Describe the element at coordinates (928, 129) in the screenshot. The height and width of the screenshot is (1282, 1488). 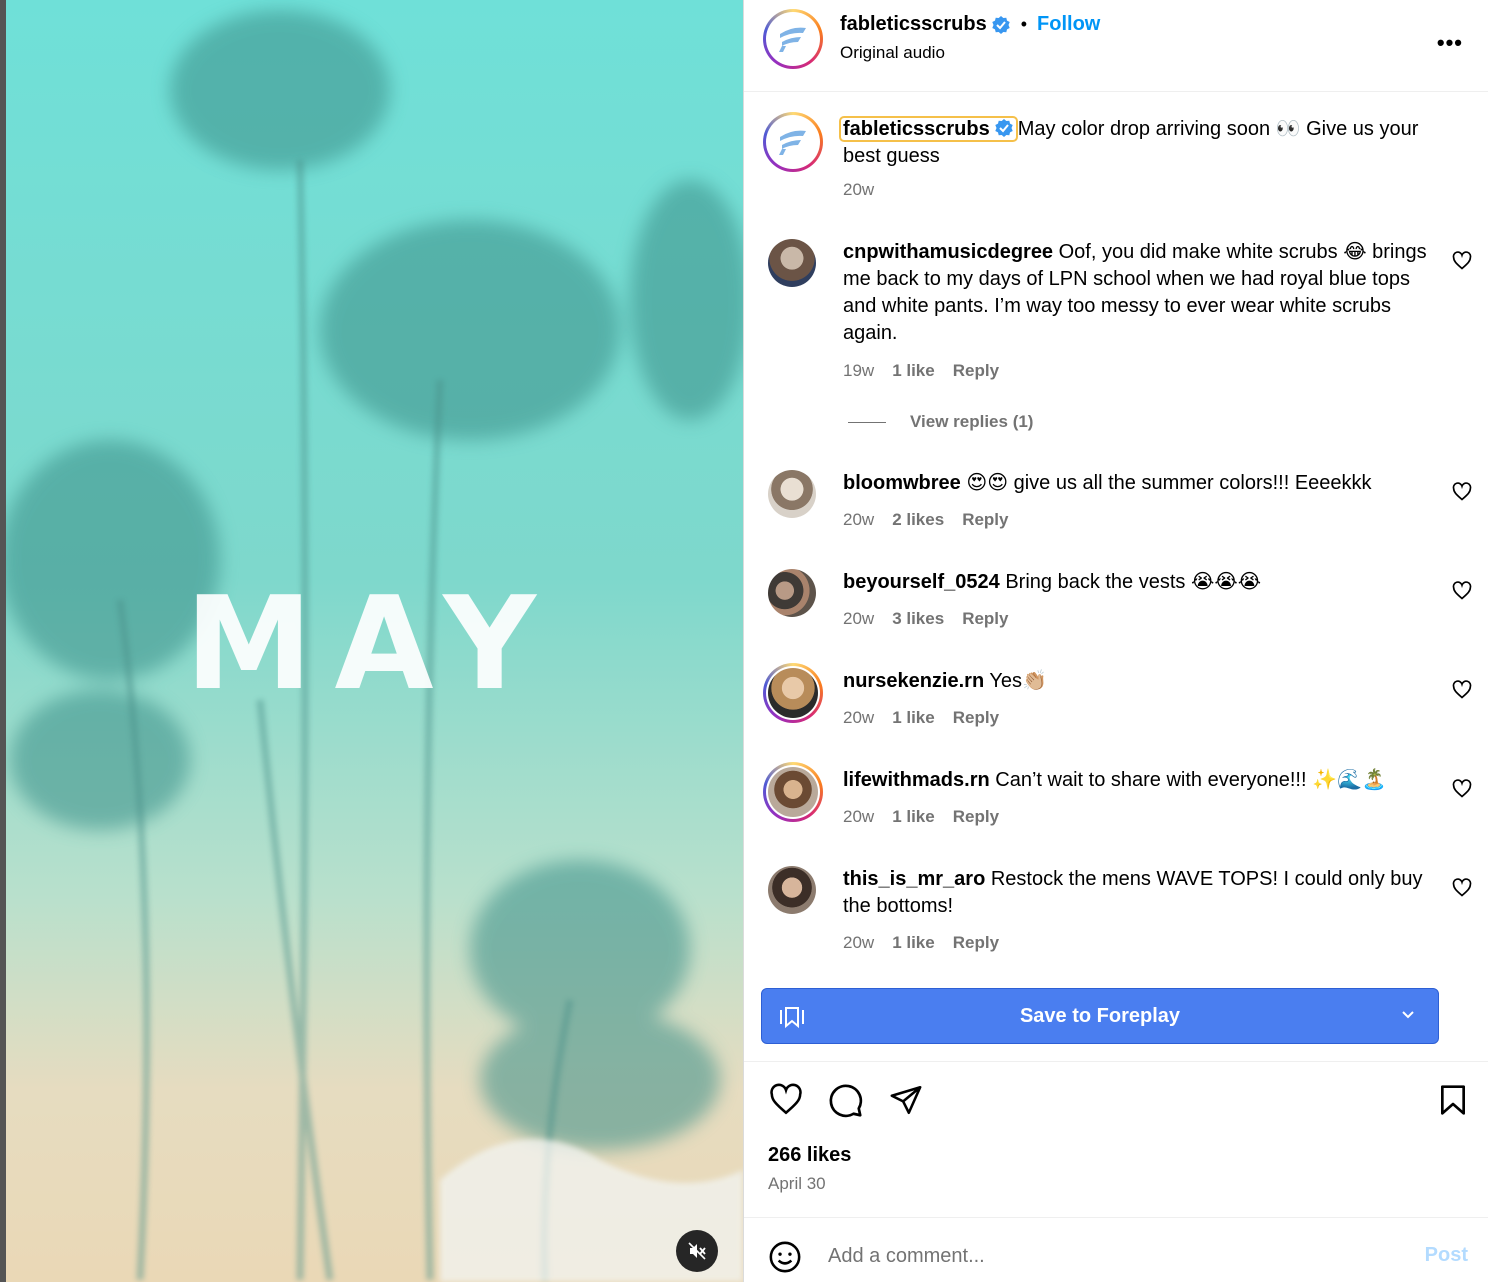
I see `caption-username: fableticsscrubs` at that location.